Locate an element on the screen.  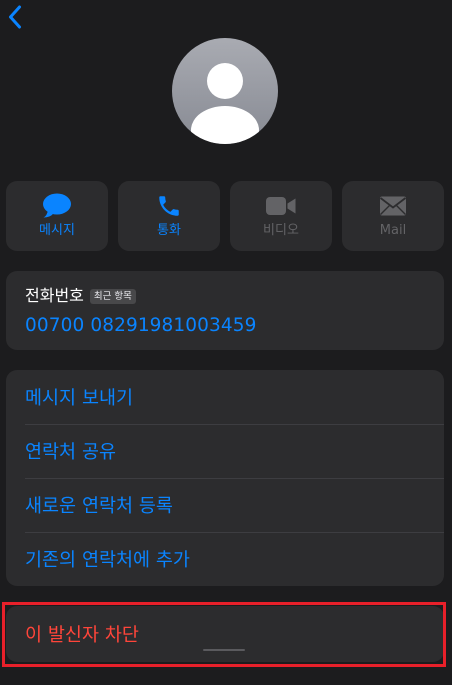
recent-badge: 최근 항목 is located at coordinates (112, 296).